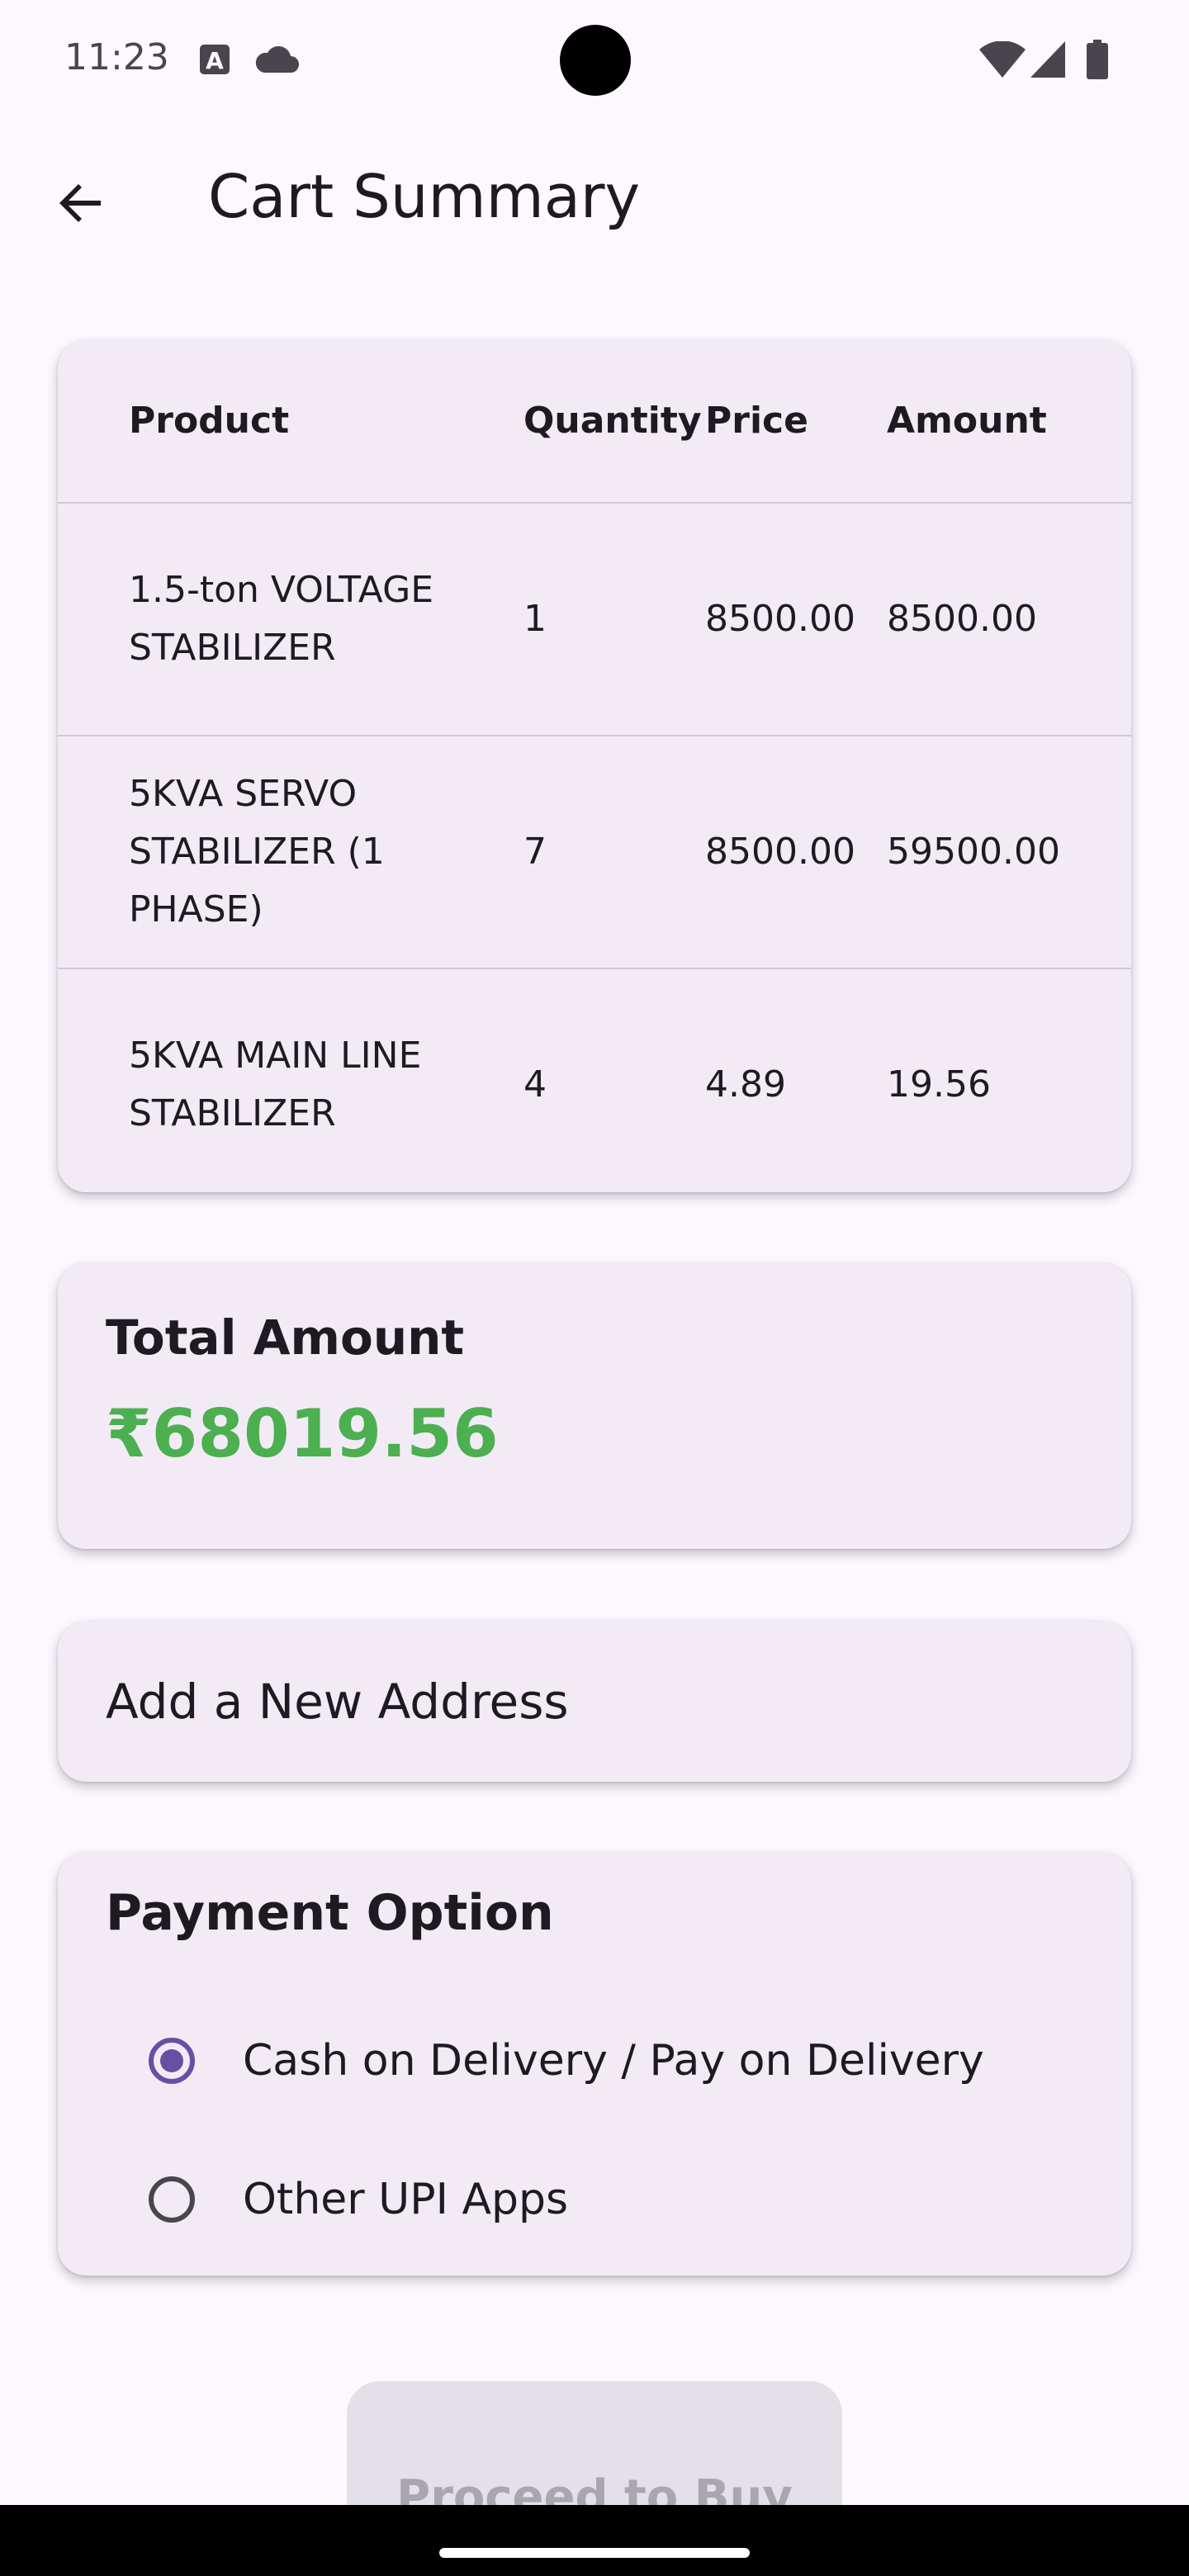  Describe the element at coordinates (594, 1080) in the screenshot. I see `table-row: 5KVA MAIN LINE STABILIZER 4 4.89 19.56` at that location.